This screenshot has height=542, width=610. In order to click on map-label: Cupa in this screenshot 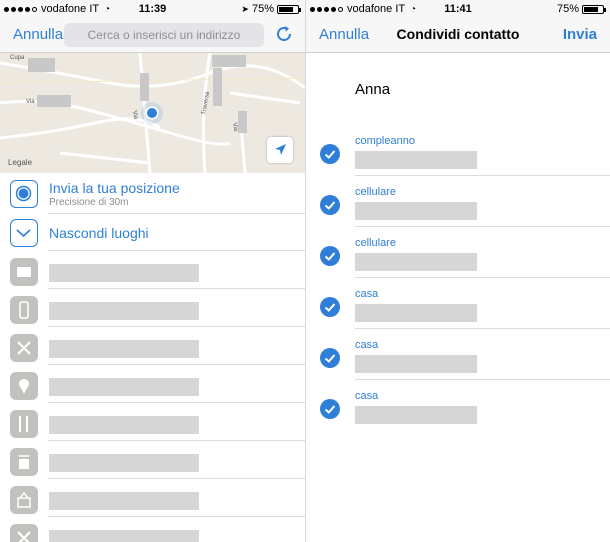, I will do `click(17, 58)`.